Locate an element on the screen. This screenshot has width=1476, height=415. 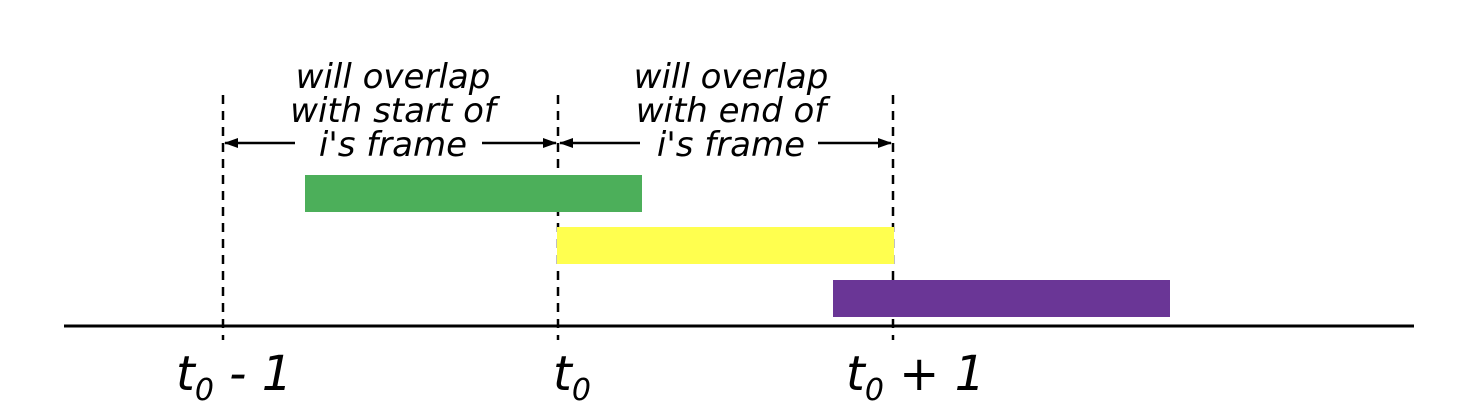
tick-left-base: t is located at coordinates (185, 374).